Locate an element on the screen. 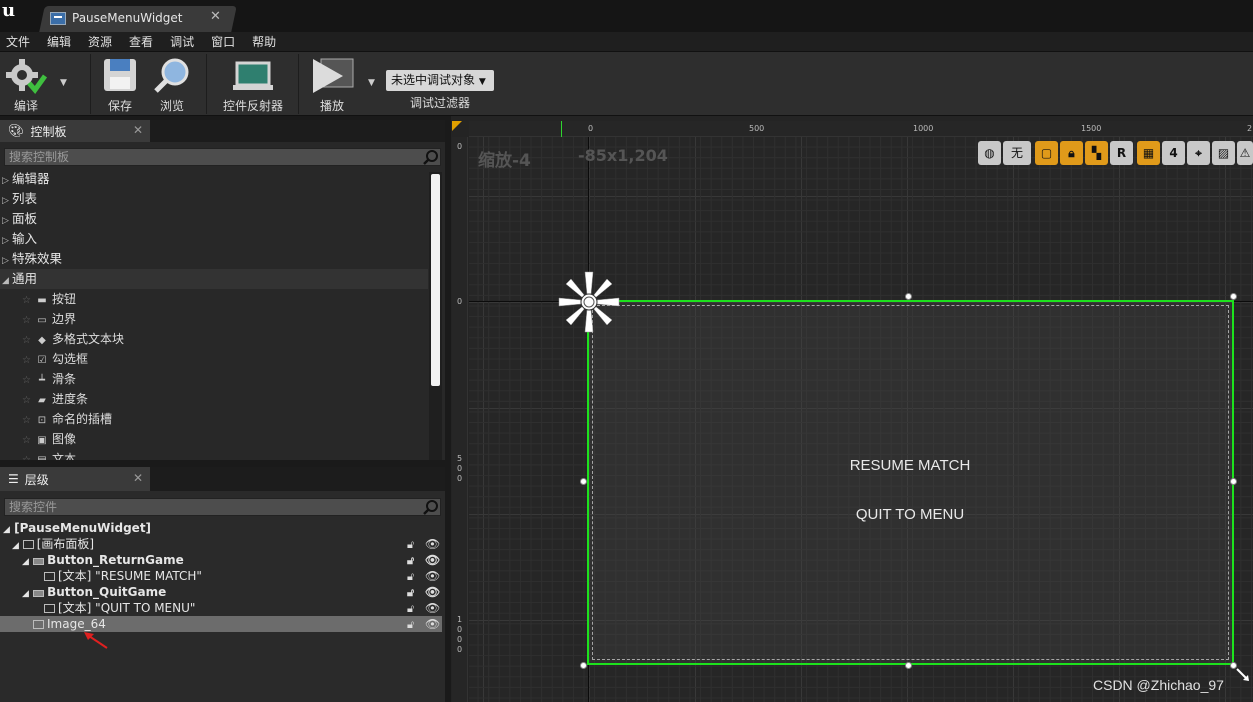 Image resolution: width=1253 pixels, height=702 pixels. image-icon: ▨ is located at coordinates (1223, 153).